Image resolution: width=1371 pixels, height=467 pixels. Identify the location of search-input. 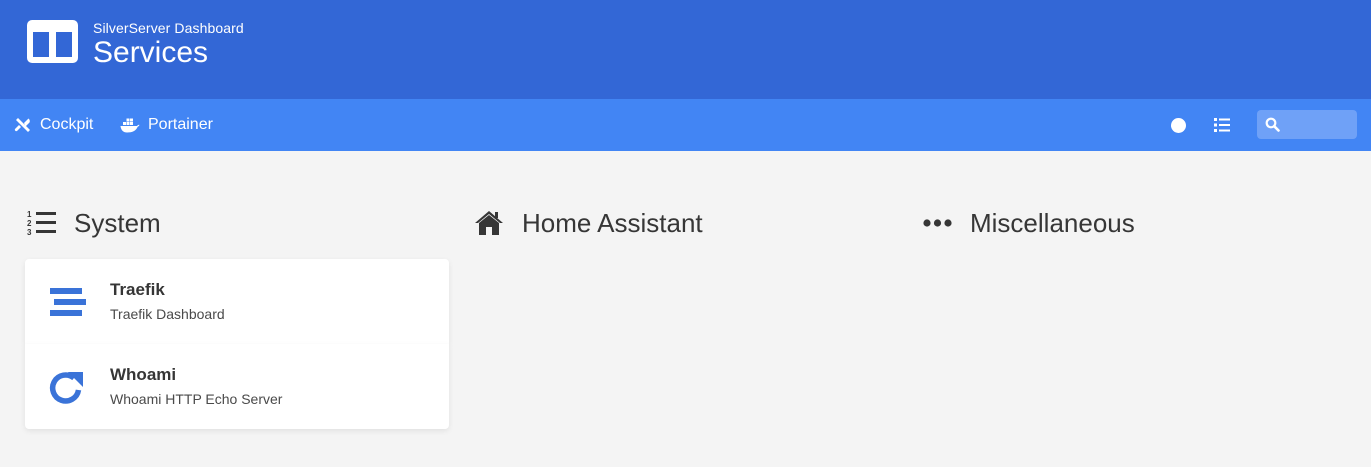
(1320, 124).